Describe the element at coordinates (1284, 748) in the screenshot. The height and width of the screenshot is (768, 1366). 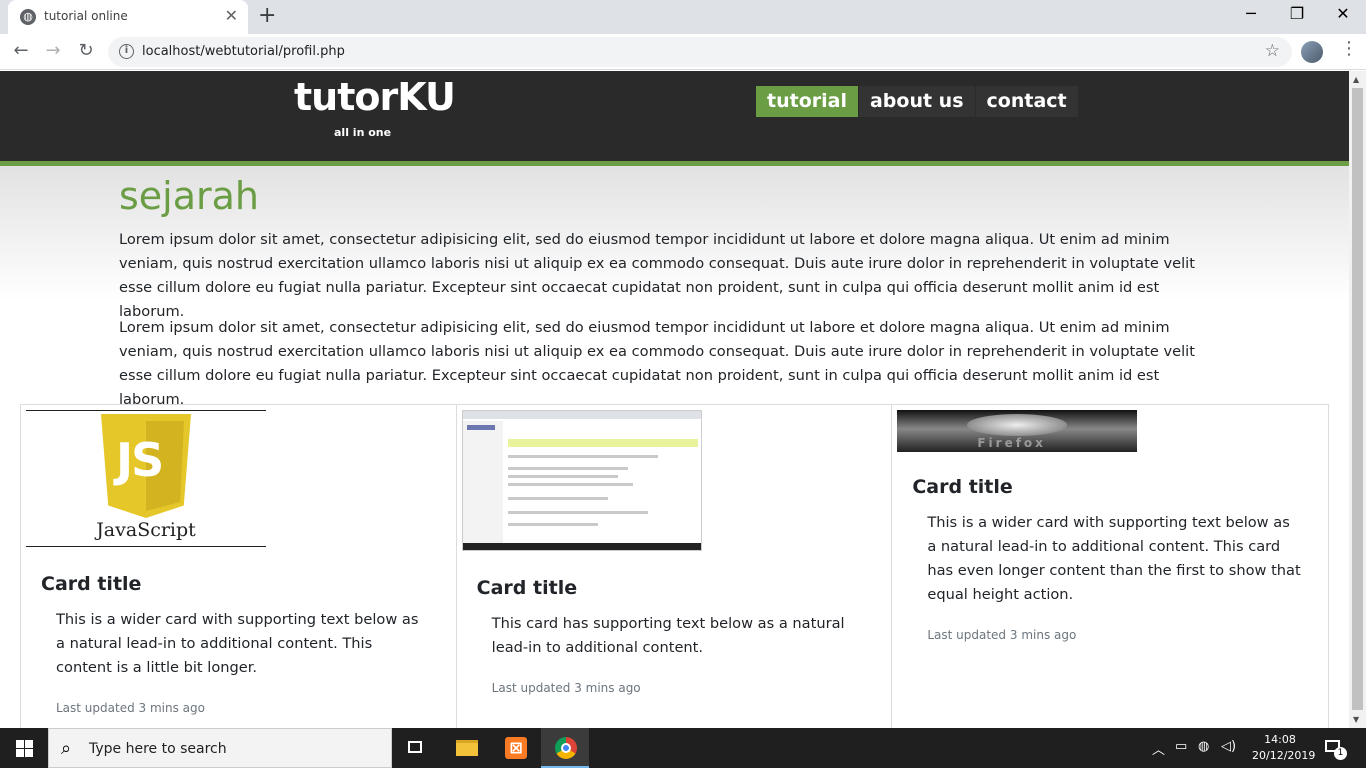
I see `taskbar-clock: 14:08 20/12/2019` at that location.